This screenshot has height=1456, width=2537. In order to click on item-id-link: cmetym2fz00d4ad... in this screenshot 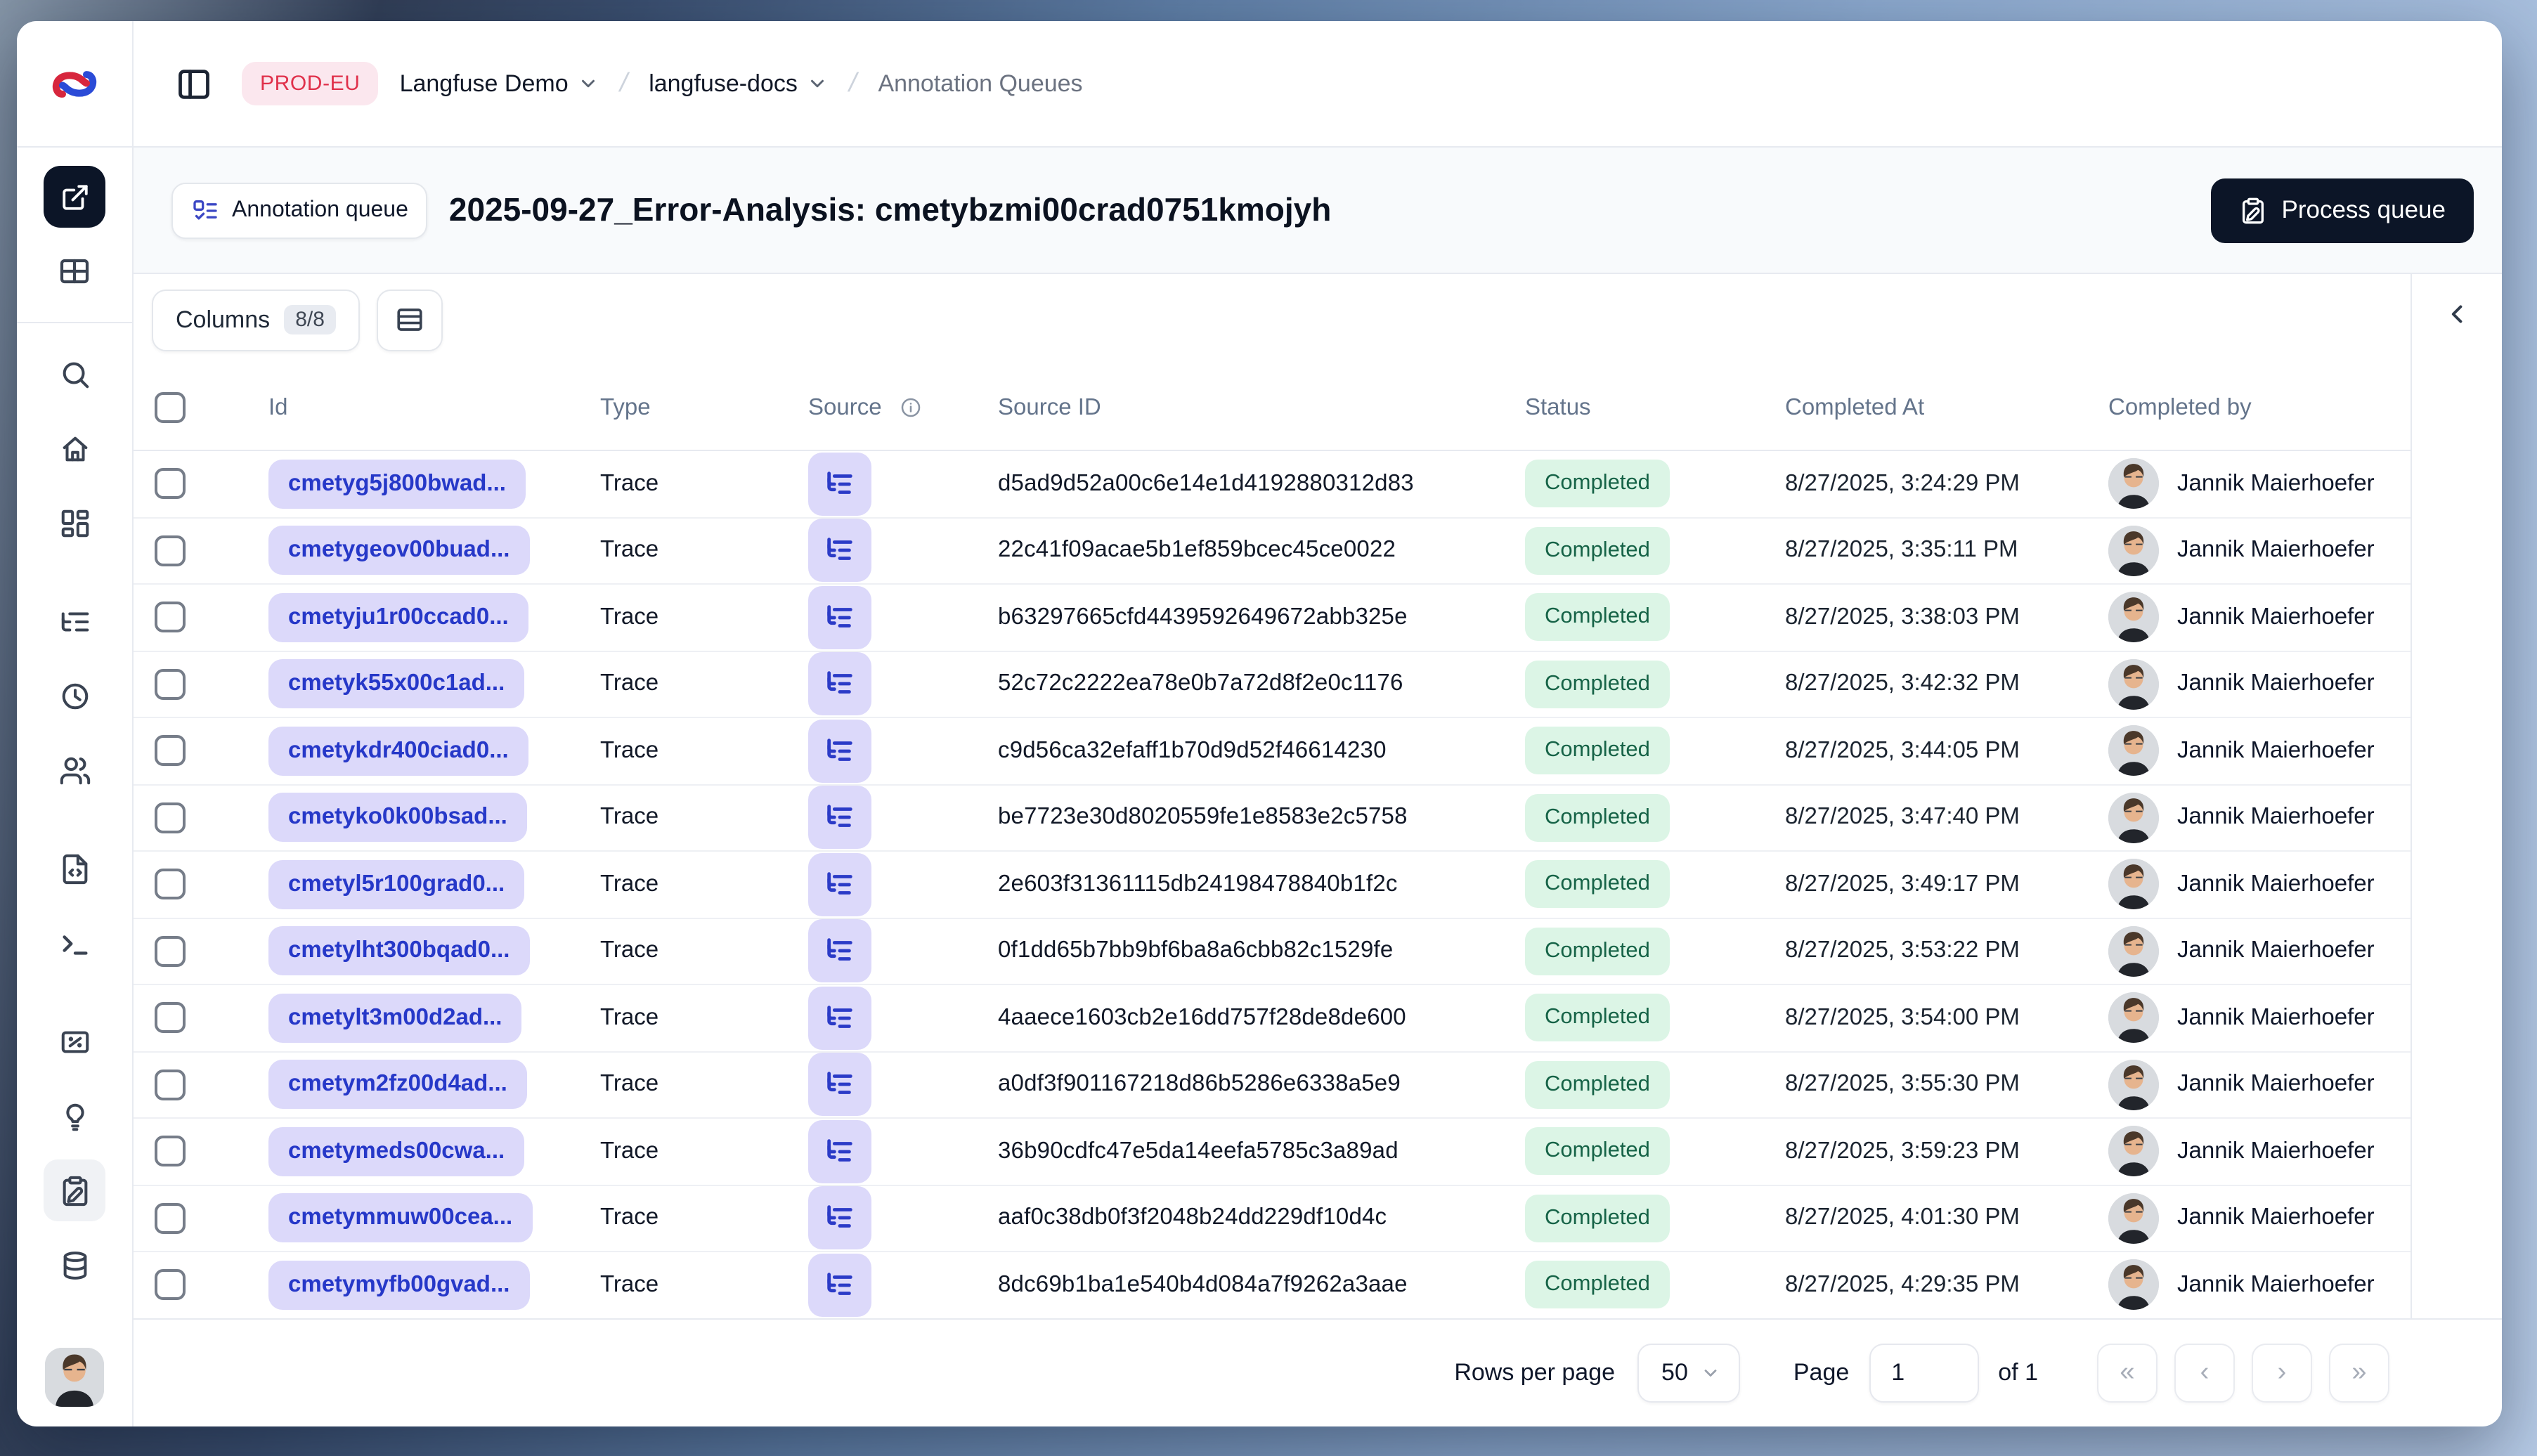, I will do `click(398, 1085)`.